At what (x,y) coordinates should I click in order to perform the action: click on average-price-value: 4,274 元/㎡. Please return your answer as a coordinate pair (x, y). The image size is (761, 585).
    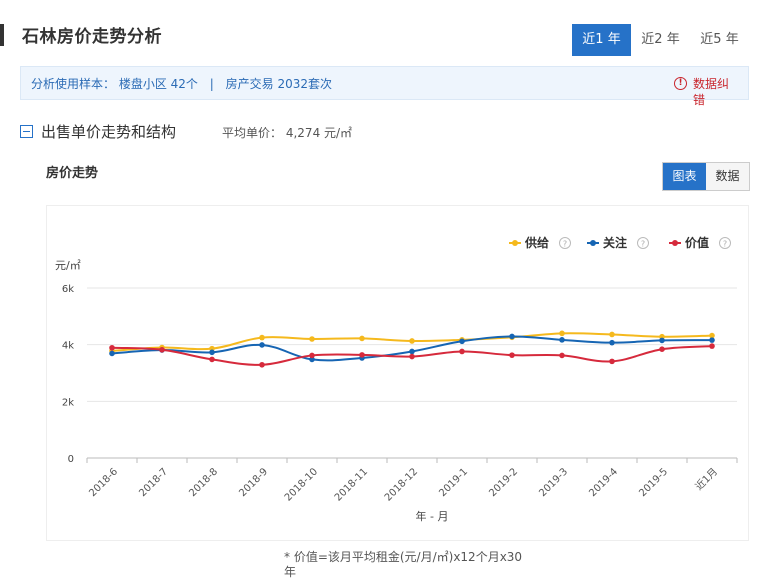
    Looking at the image, I should click on (319, 133).